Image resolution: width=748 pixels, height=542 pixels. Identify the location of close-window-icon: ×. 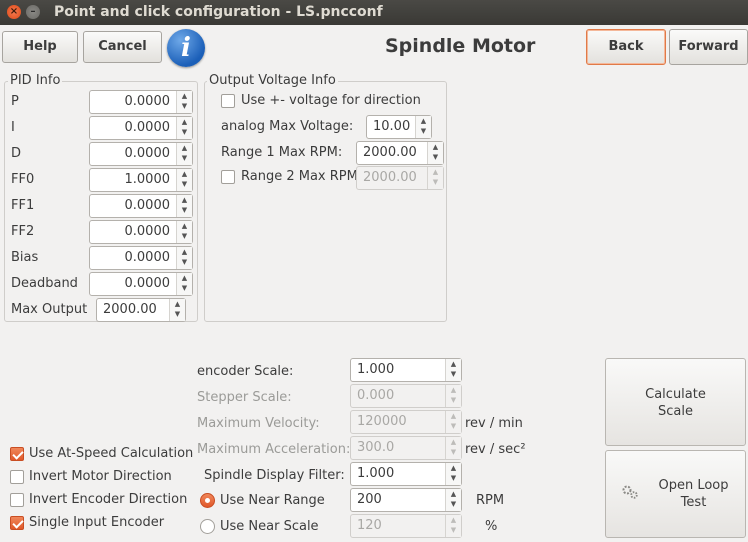
(14, 12).